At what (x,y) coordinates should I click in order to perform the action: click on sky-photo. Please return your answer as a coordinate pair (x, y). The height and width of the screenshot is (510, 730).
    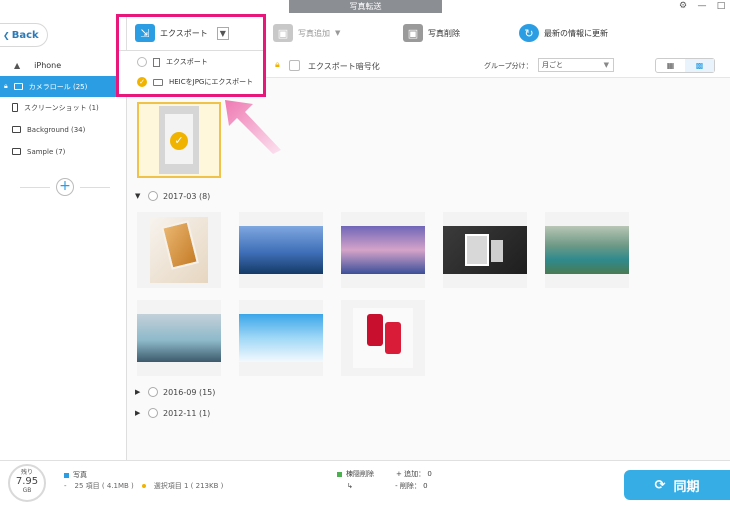
    Looking at the image, I should click on (281, 338).